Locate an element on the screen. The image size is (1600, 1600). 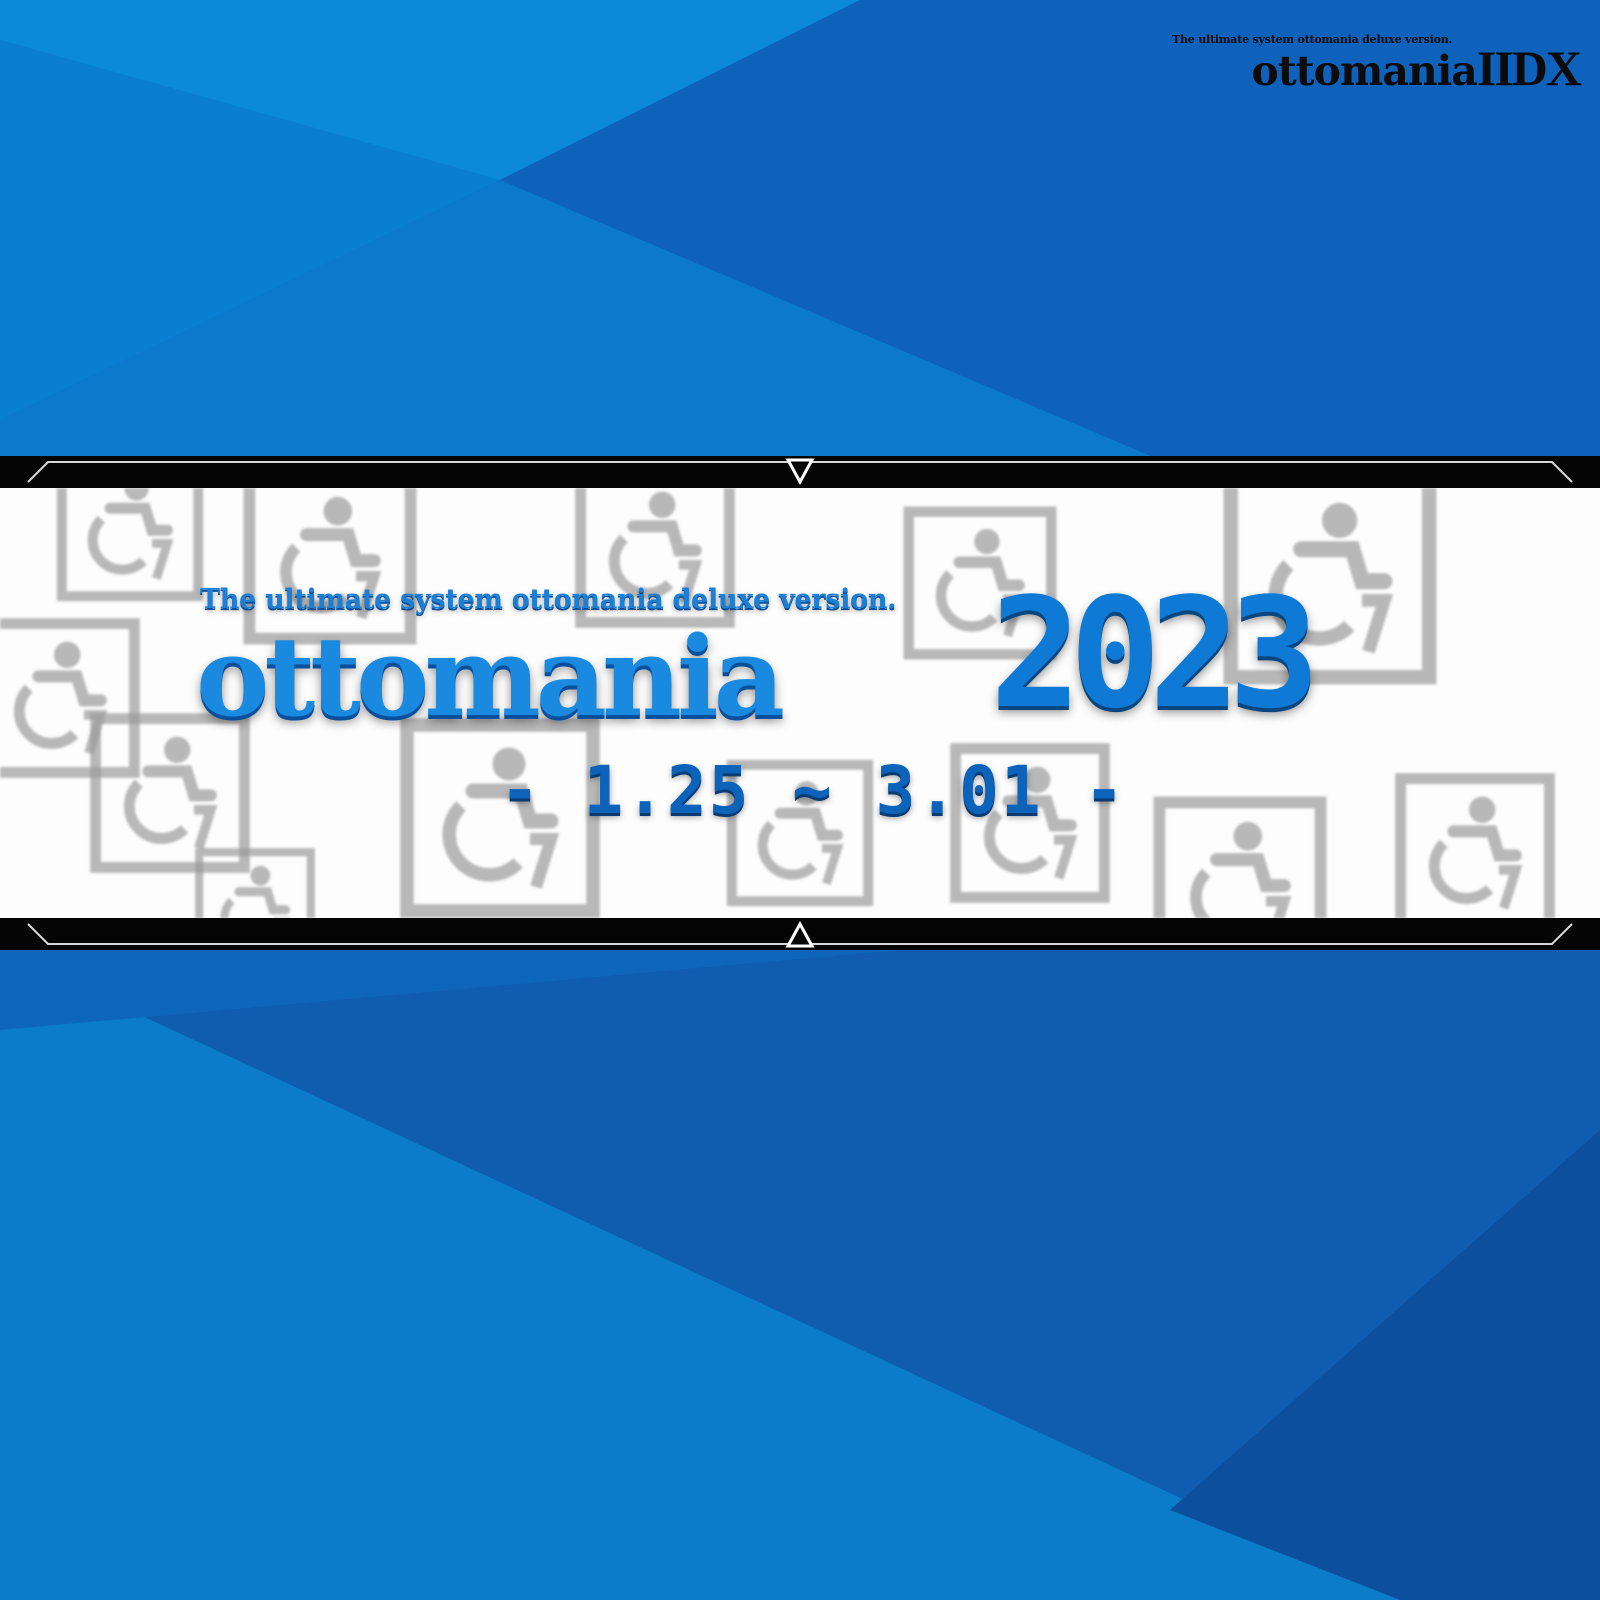
banner-year: 2023 is located at coordinates (1155, 653).